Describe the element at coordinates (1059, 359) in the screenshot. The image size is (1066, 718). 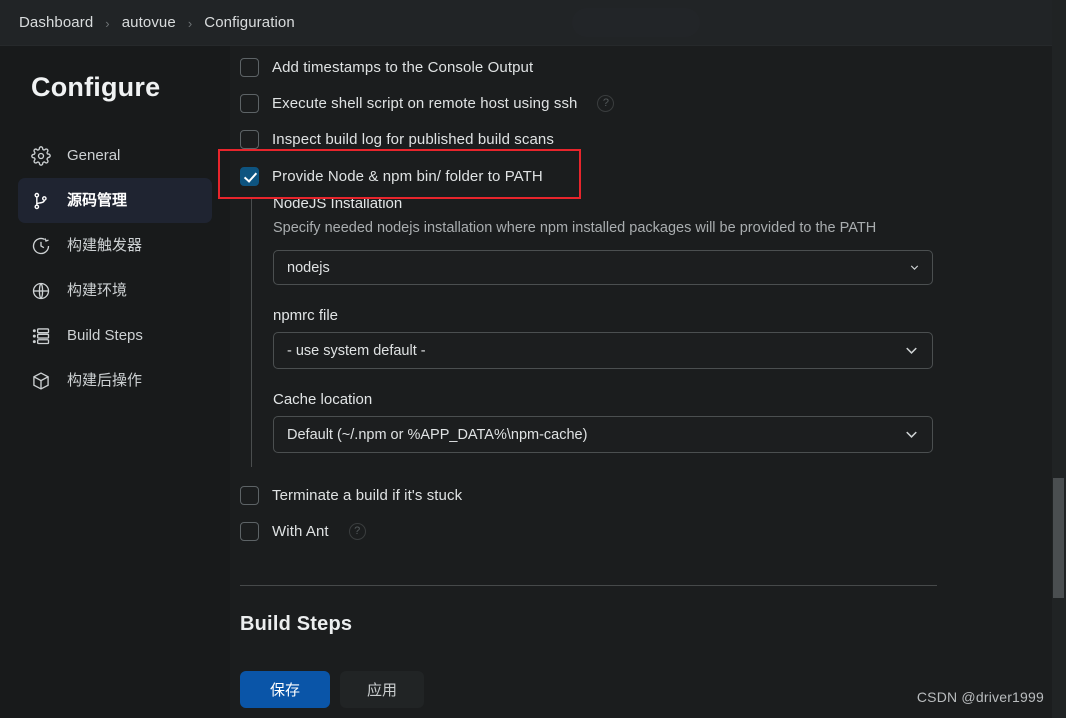
I see `page-scrollbar-track` at that location.